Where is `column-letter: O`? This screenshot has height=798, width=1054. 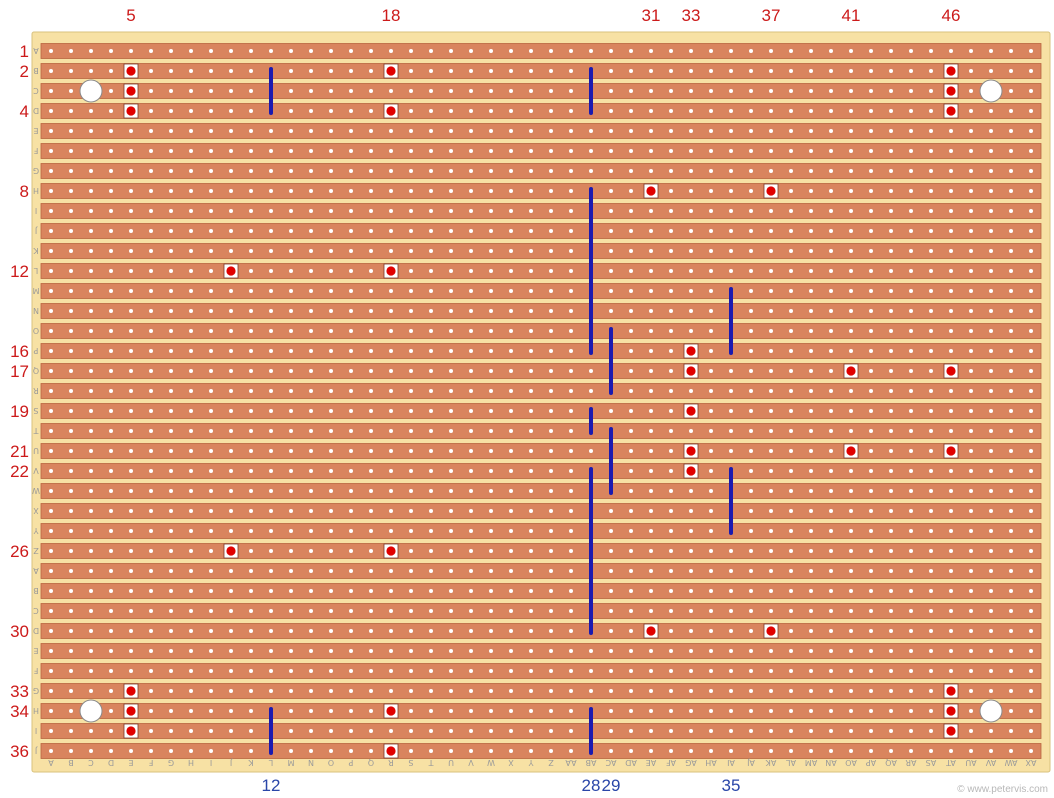
column-letter: O is located at coordinates (331, 762).